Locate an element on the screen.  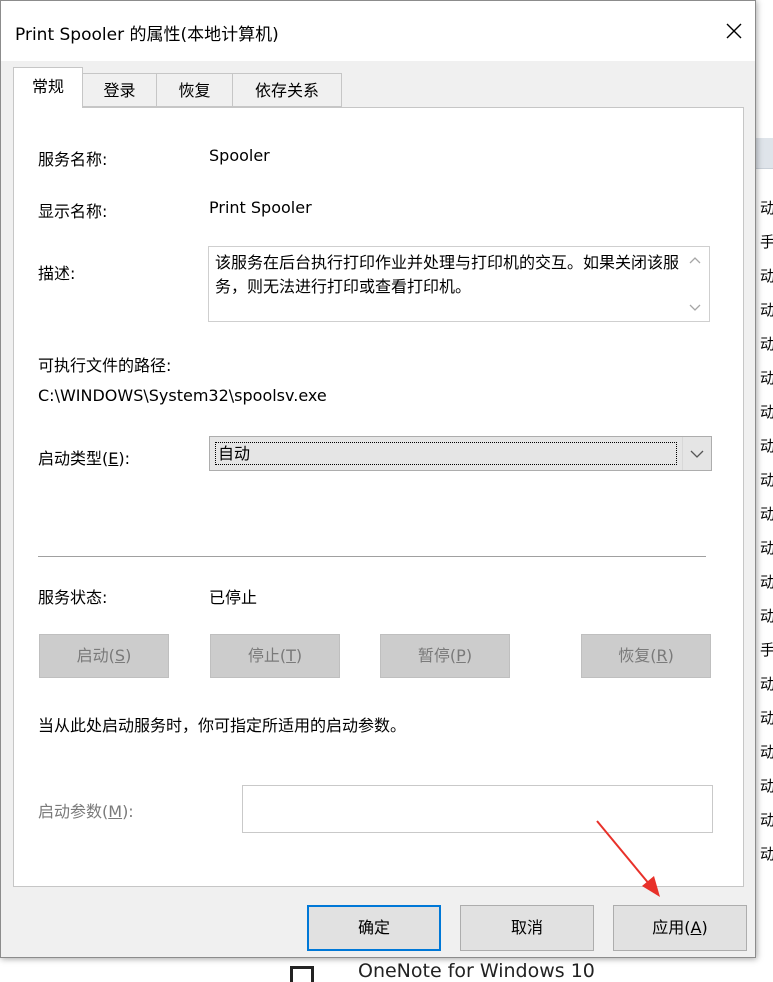
apply-button: 应用(A) is located at coordinates (680, 928).